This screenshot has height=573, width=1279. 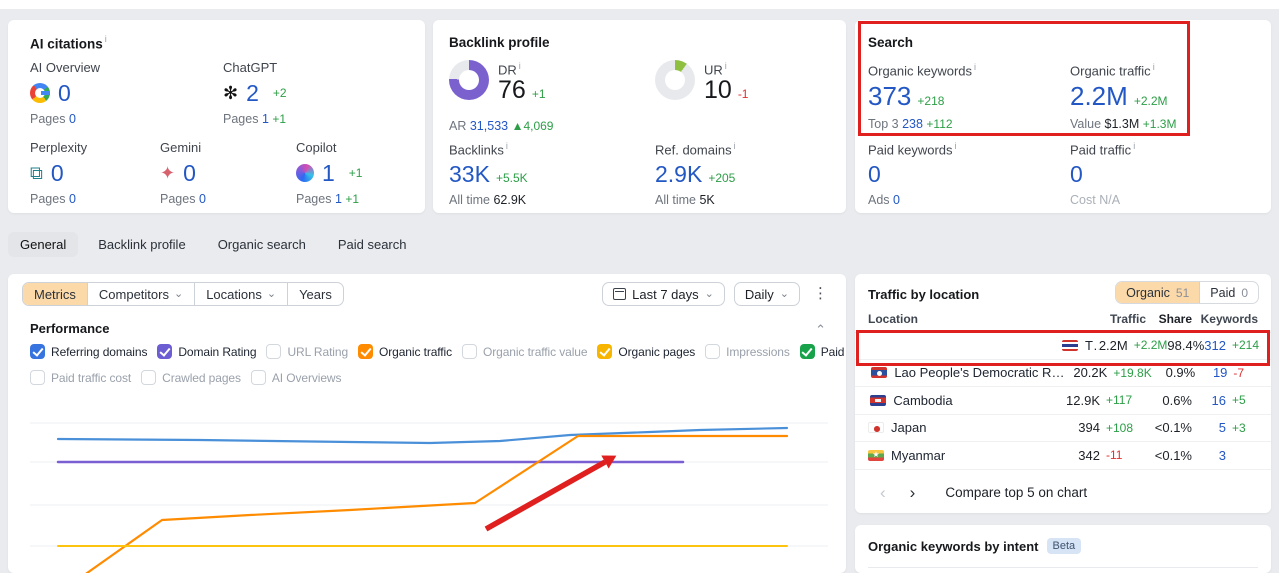 What do you see at coordinates (80, 377) in the screenshot?
I see `metric-paid-traffic-cost: Paid traffic cost` at bounding box center [80, 377].